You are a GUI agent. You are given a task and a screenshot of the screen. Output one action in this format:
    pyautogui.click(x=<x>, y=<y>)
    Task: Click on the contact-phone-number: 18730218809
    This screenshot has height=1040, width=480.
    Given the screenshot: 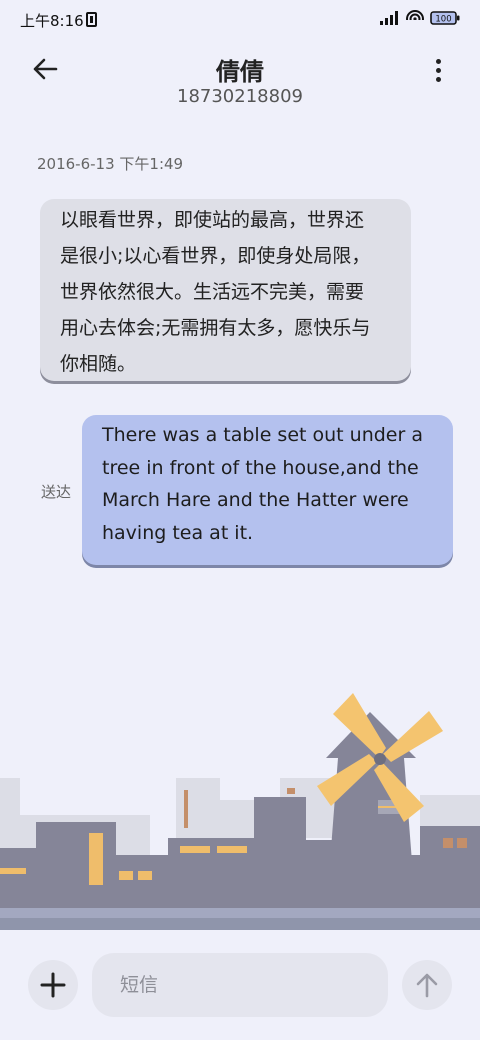 What is the action you would take?
    pyautogui.click(x=240, y=96)
    